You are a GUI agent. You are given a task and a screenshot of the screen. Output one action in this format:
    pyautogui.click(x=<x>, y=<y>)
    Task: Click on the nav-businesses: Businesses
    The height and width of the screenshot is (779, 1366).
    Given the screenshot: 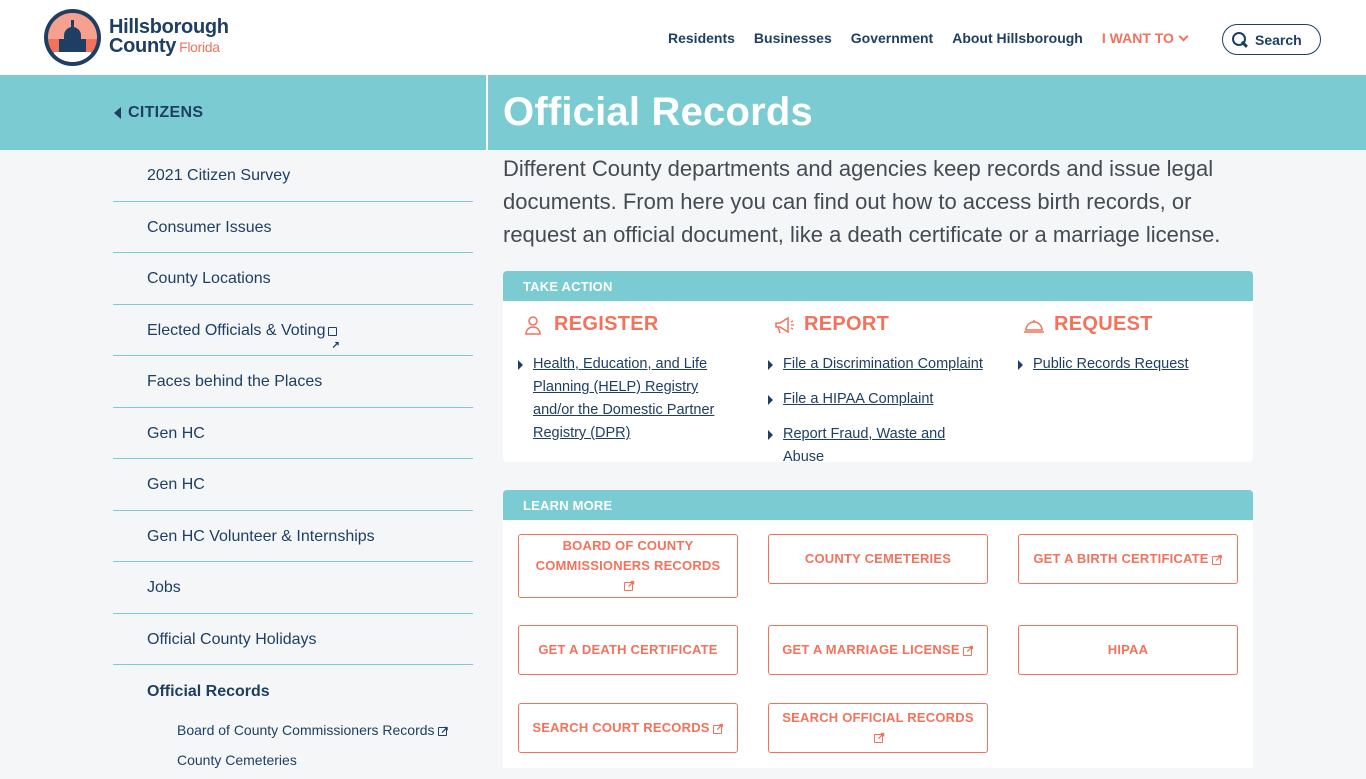 What is the action you would take?
    pyautogui.click(x=793, y=38)
    